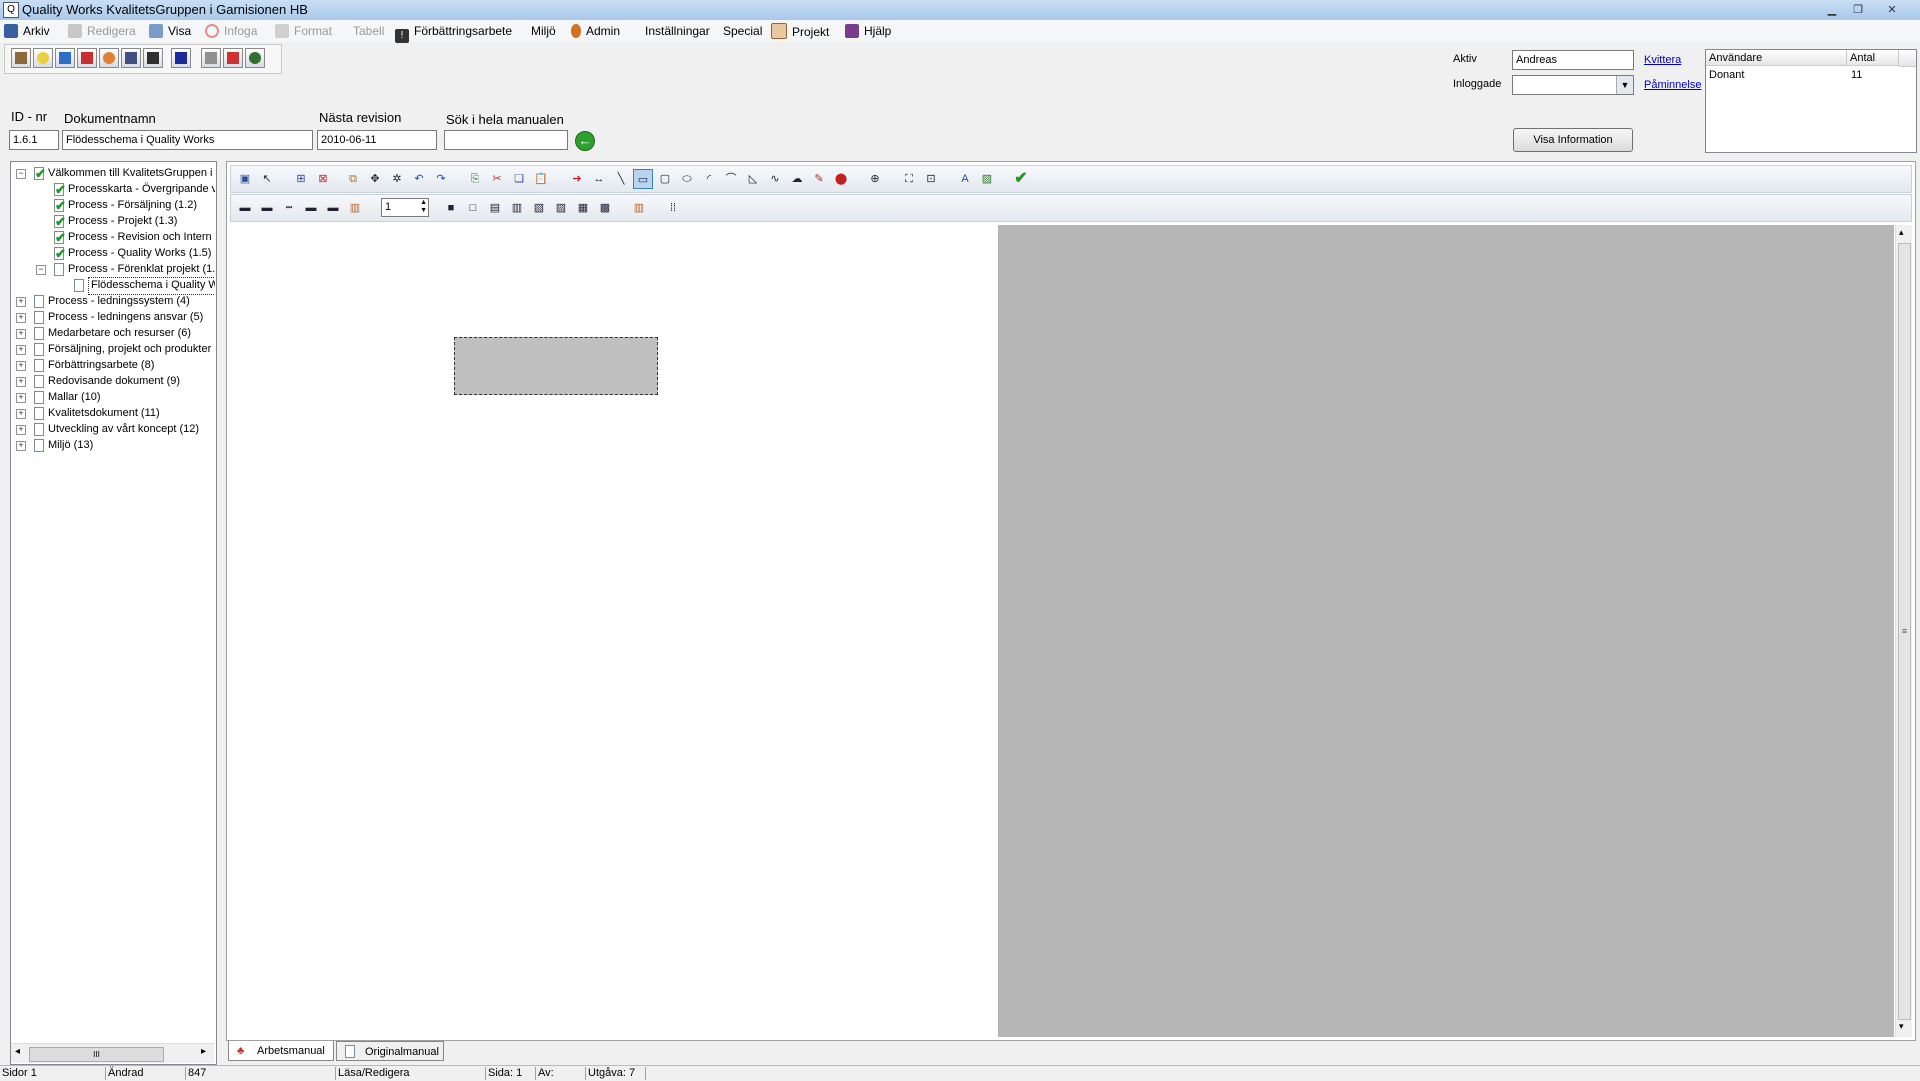 Image resolution: width=1920 pixels, height=1081 pixels. What do you see at coordinates (495, 208) in the screenshot?
I see `fill-horizontal-icon: ▤` at bounding box center [495, 208].